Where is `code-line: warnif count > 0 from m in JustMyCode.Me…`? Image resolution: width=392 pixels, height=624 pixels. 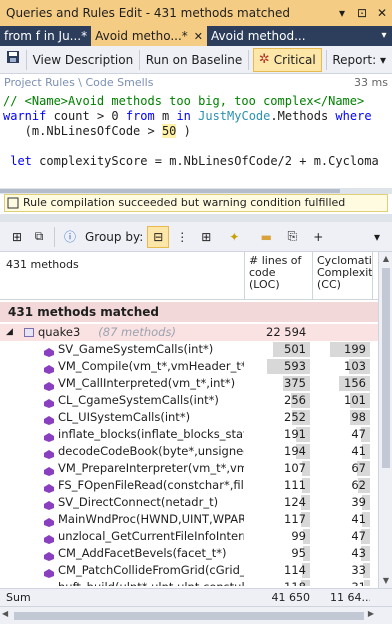 code-line: warnif count > 0 from m in JustMyCode.Me… is located at coordinates (197, 116).